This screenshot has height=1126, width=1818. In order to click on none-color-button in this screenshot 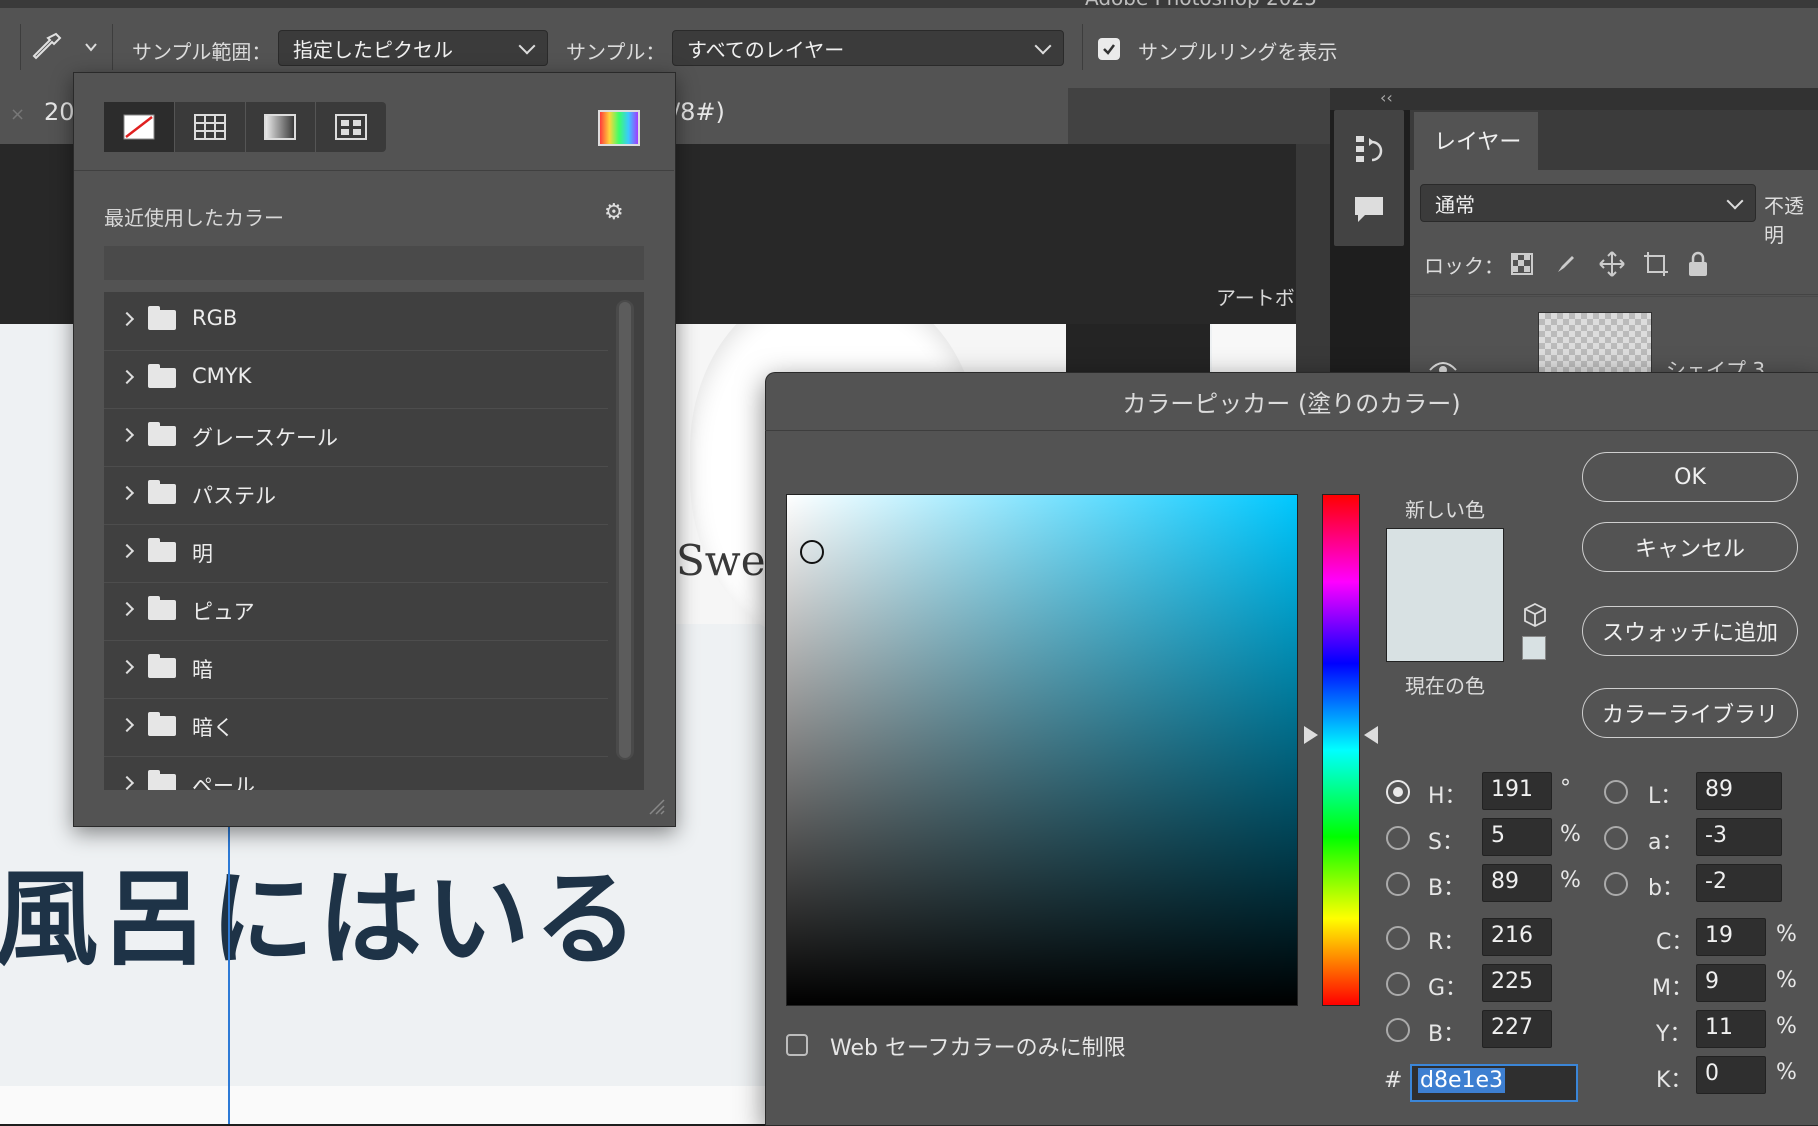, I will do `click(139, 127)`.